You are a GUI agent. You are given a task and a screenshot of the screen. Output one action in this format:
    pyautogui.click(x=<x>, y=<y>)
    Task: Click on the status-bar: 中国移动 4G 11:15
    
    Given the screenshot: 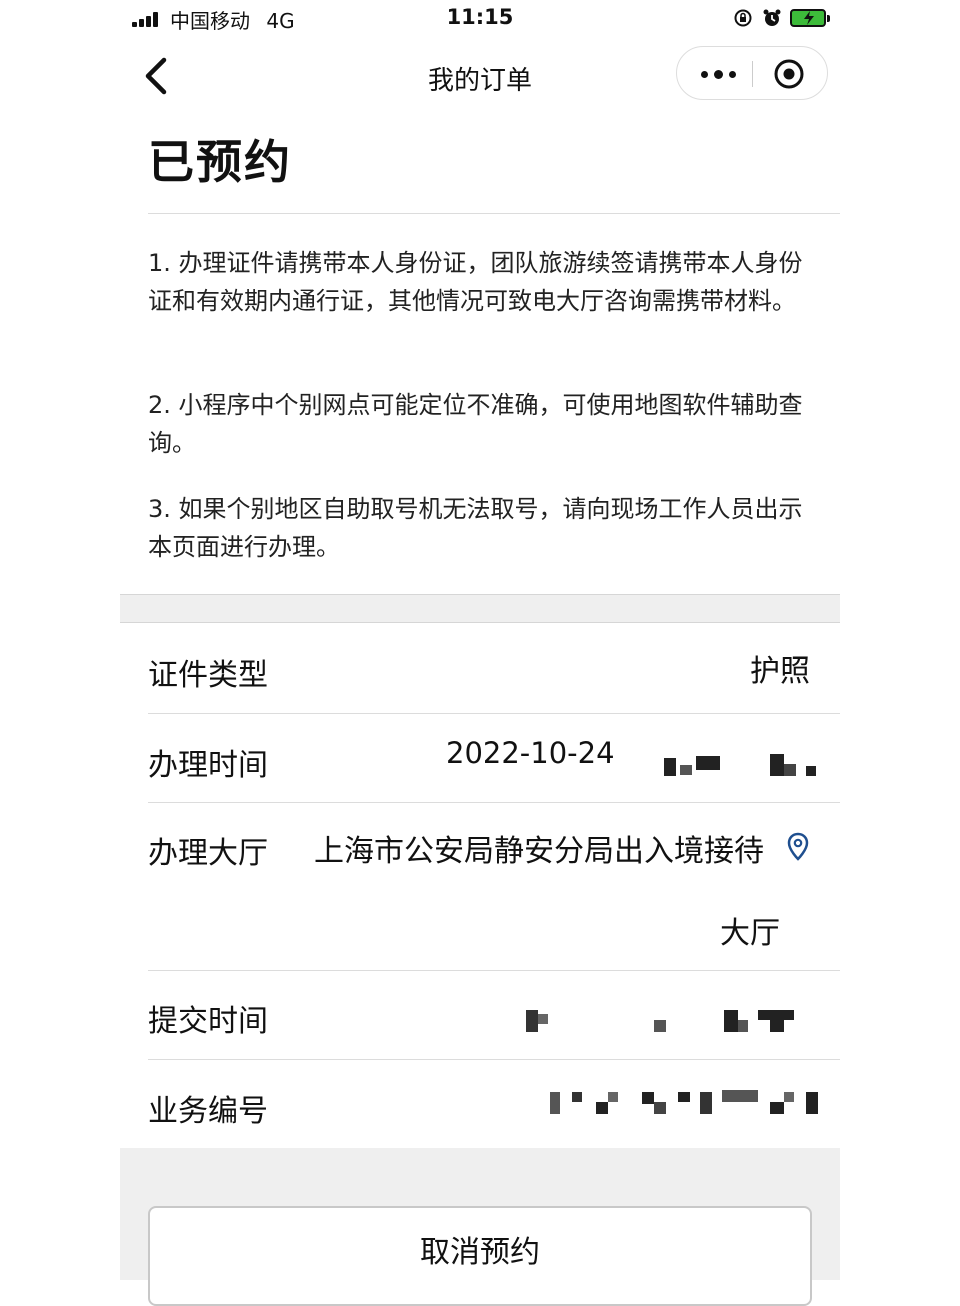 What is the action you would take?
    pyautogui.click(x=480, y=18)
    